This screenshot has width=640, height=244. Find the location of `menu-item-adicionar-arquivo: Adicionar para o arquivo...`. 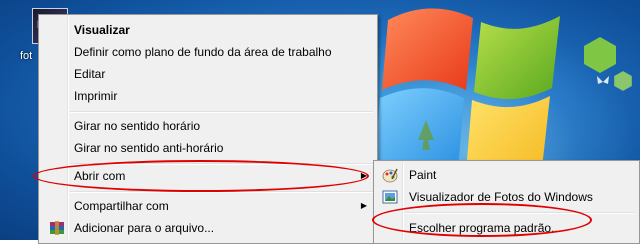

menu-item-adicionar-arquivo: Adicionar para o arquivo... is located at coordinates (208, 228).